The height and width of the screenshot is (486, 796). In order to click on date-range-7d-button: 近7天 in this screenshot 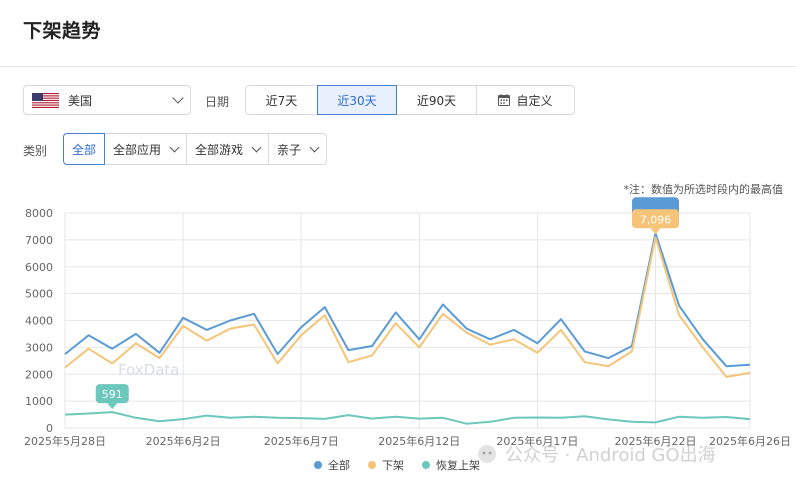, I will do `click(281, 100)`.